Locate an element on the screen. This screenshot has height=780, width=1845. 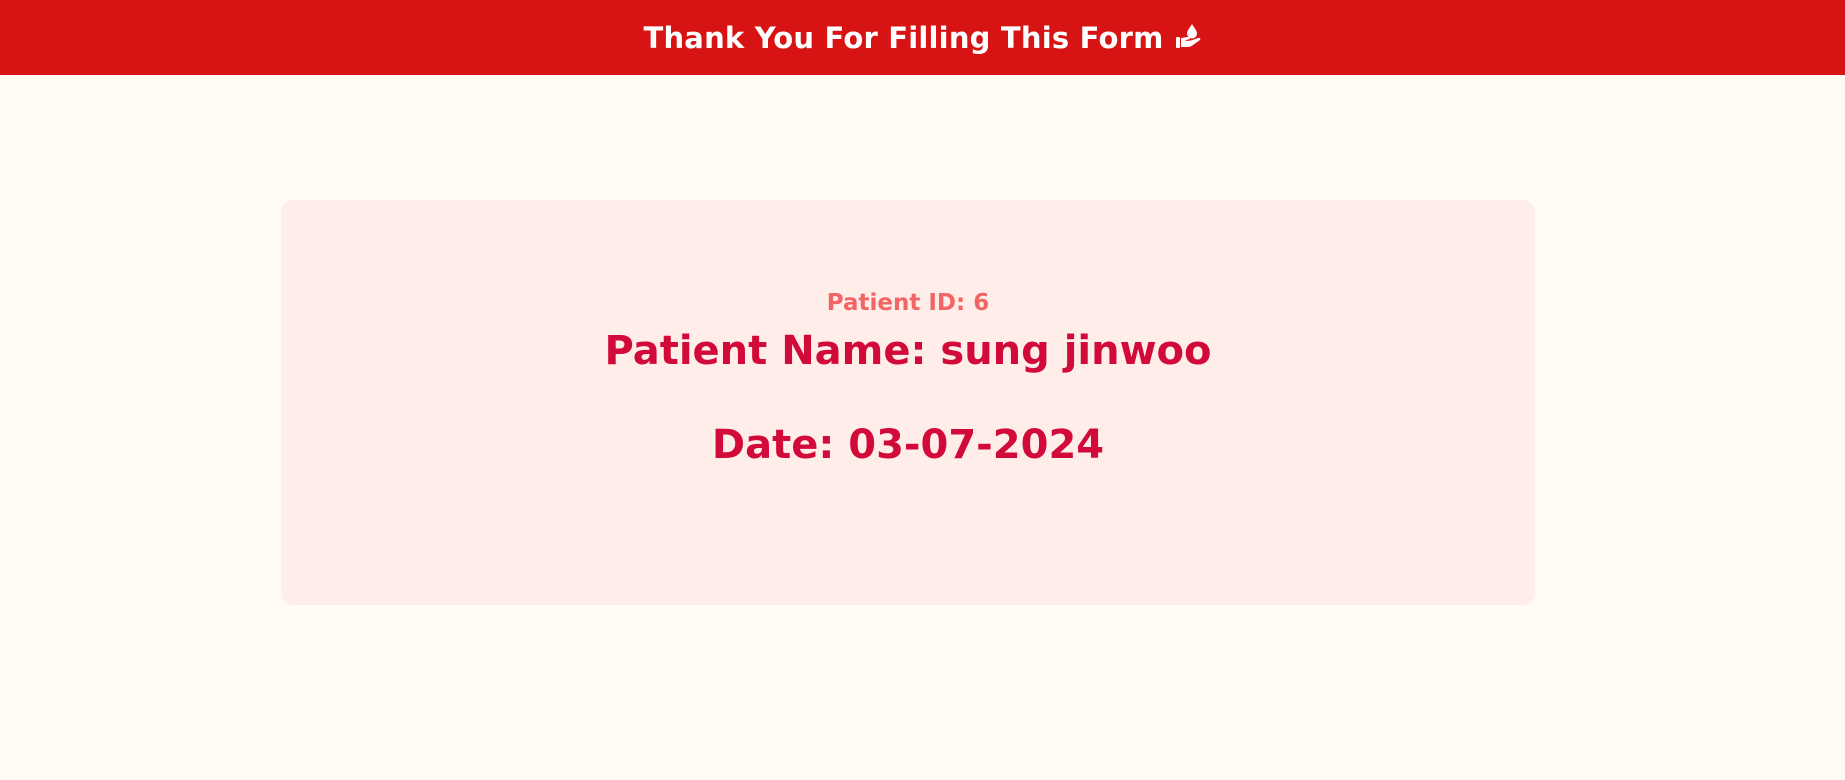
patient-id-label: Patient ID: 6 is located at coordinates (908, 303).